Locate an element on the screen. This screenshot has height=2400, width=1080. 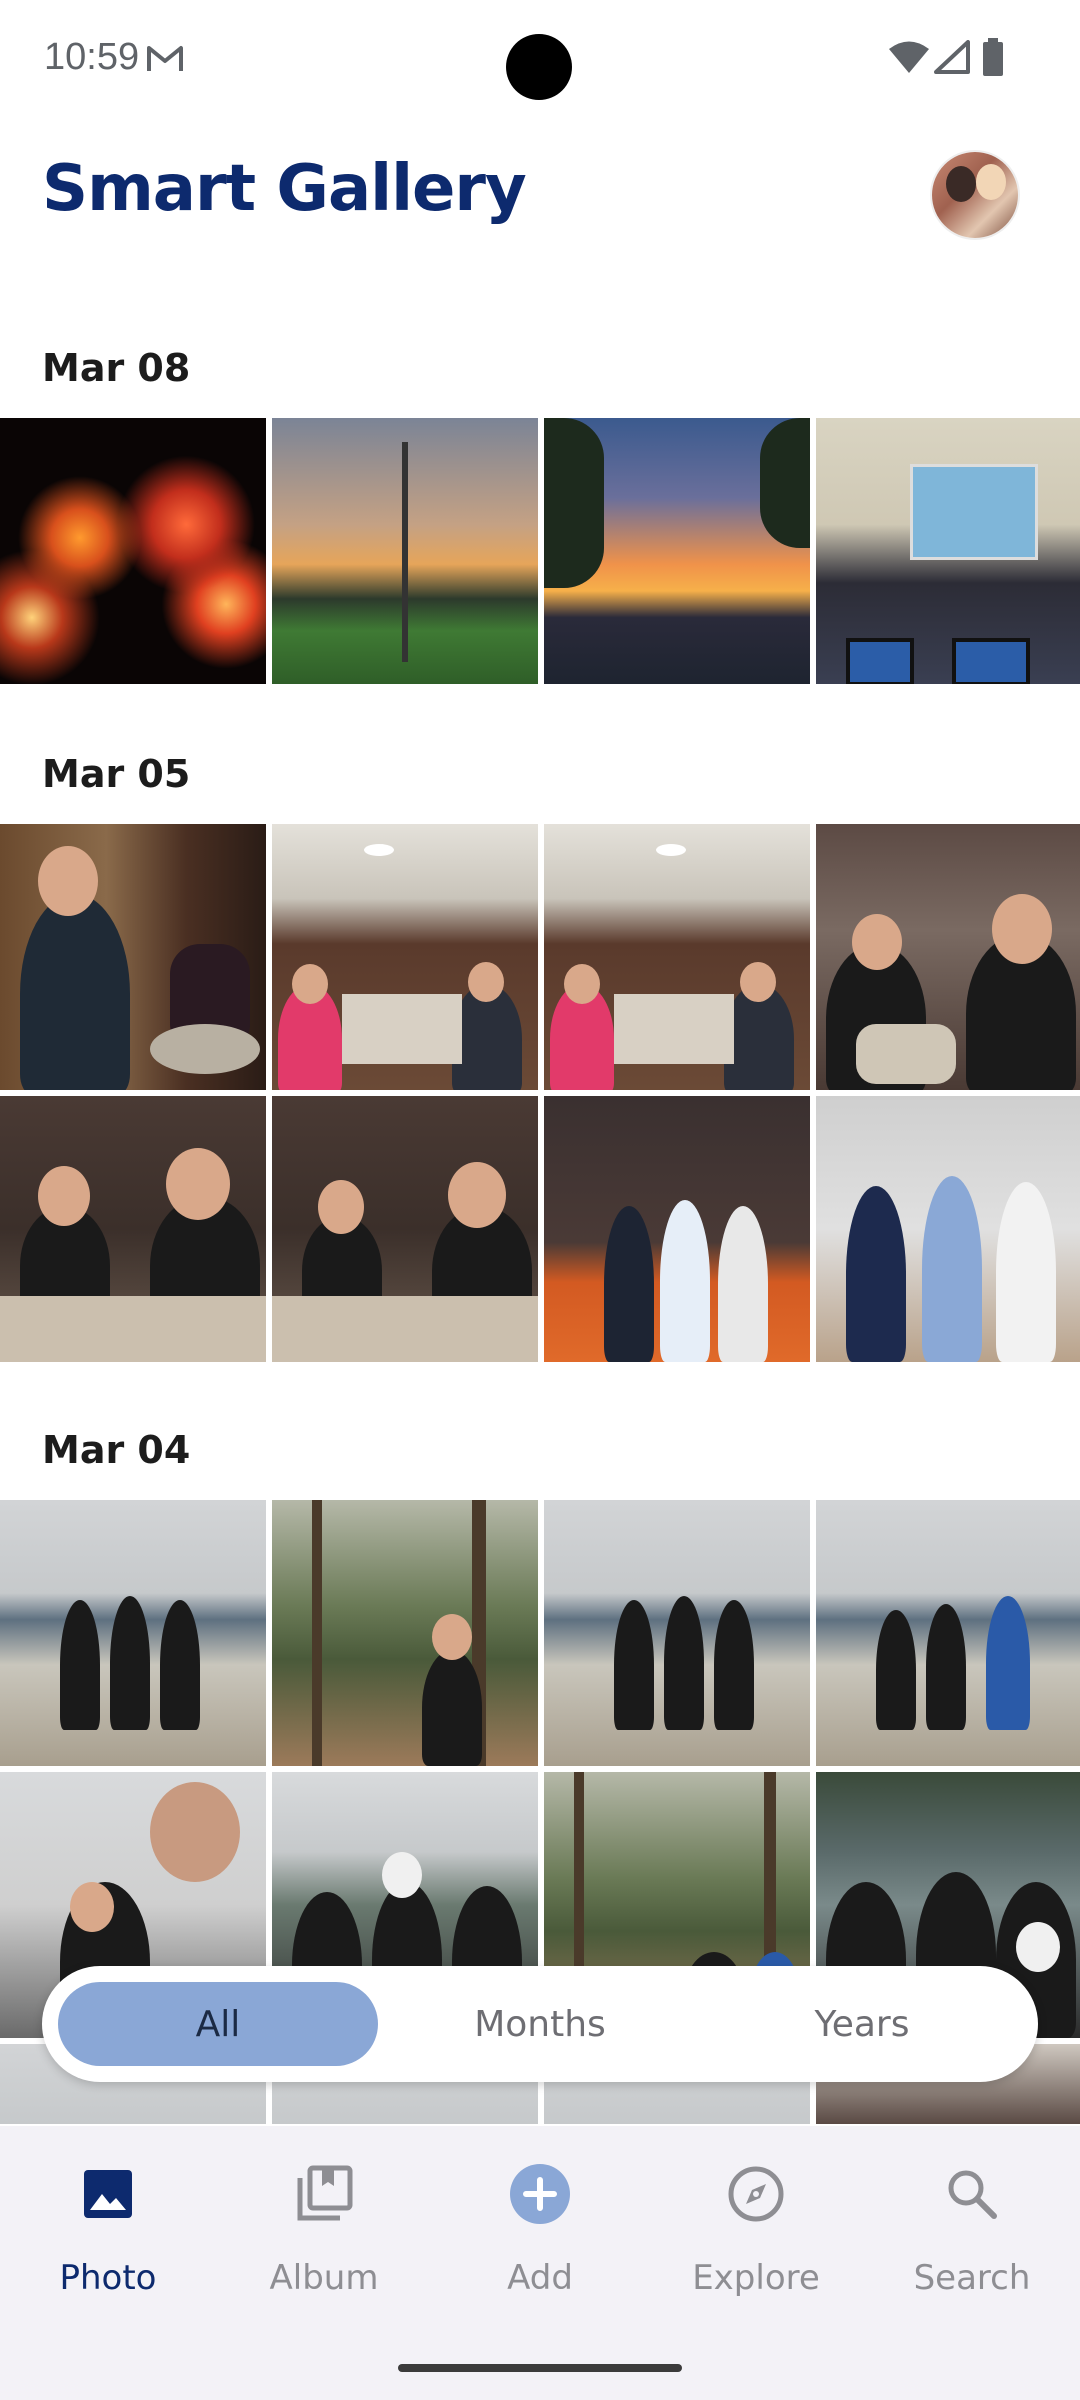
mail-icon is located at coordinates (165, 58).